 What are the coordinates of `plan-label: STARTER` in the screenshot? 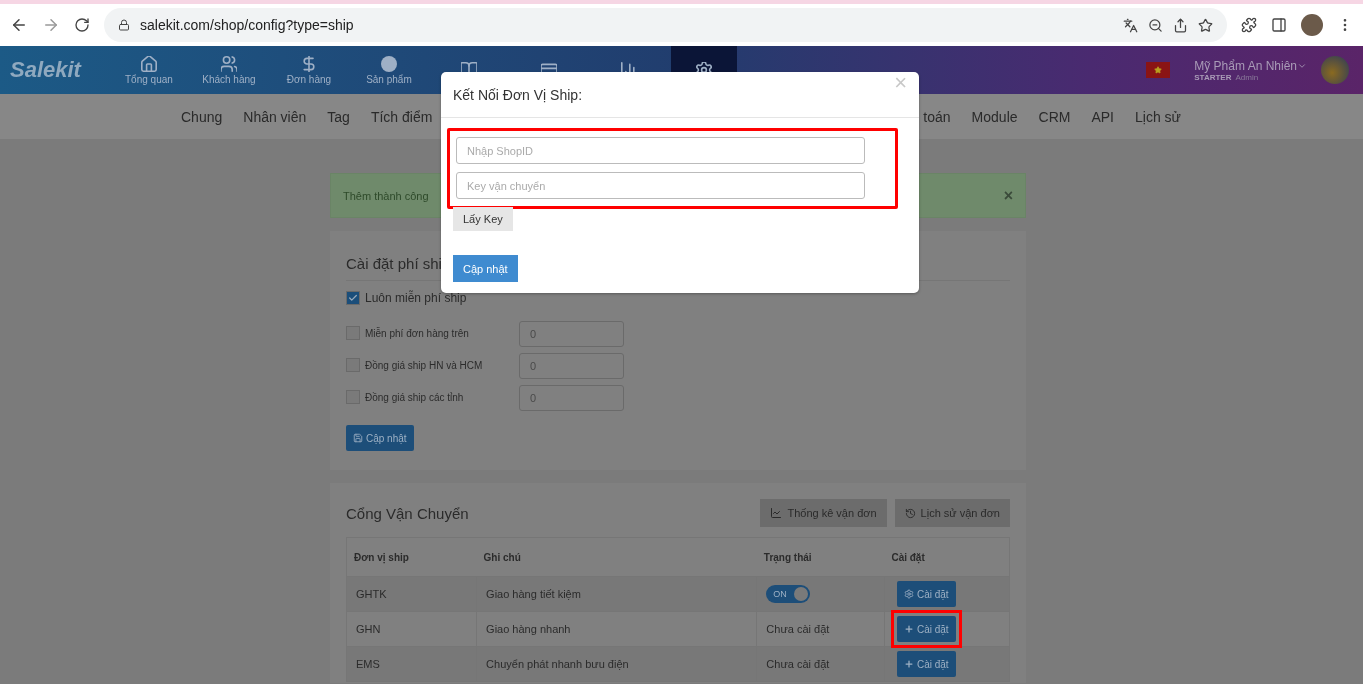 It's located at (1213, 77).